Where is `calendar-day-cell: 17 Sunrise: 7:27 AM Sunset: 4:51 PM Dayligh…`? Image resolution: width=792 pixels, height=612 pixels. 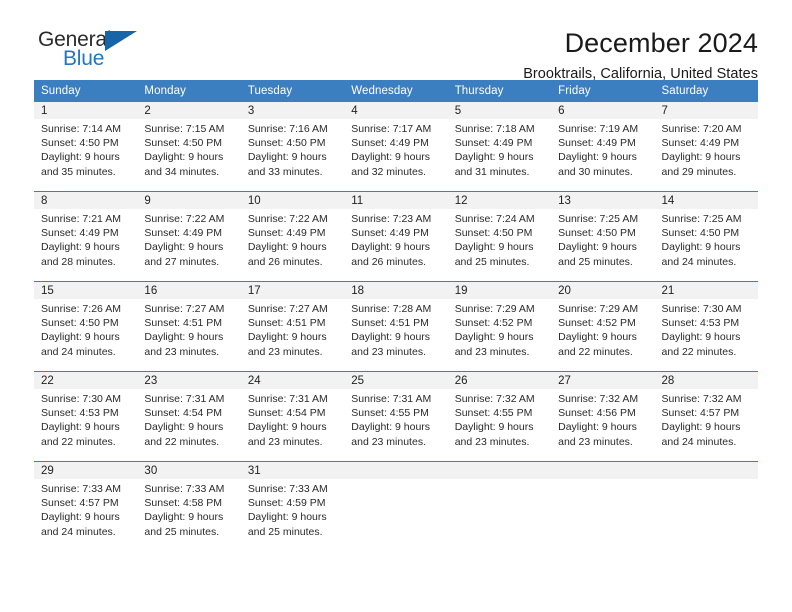 calendar-day-cell: 17 Sunrise: 7:27 AM Sunset: 4:51 PM Dayligh… is located at coordinates (292, 326).